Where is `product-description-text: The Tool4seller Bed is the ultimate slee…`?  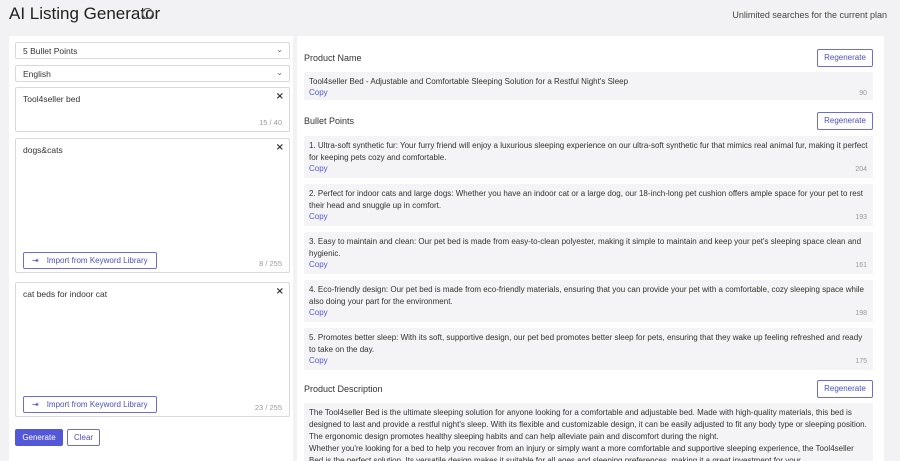
product-description-text: The Tool4seller Bed is the ultimate slee… is located at coordinates (589, 434).